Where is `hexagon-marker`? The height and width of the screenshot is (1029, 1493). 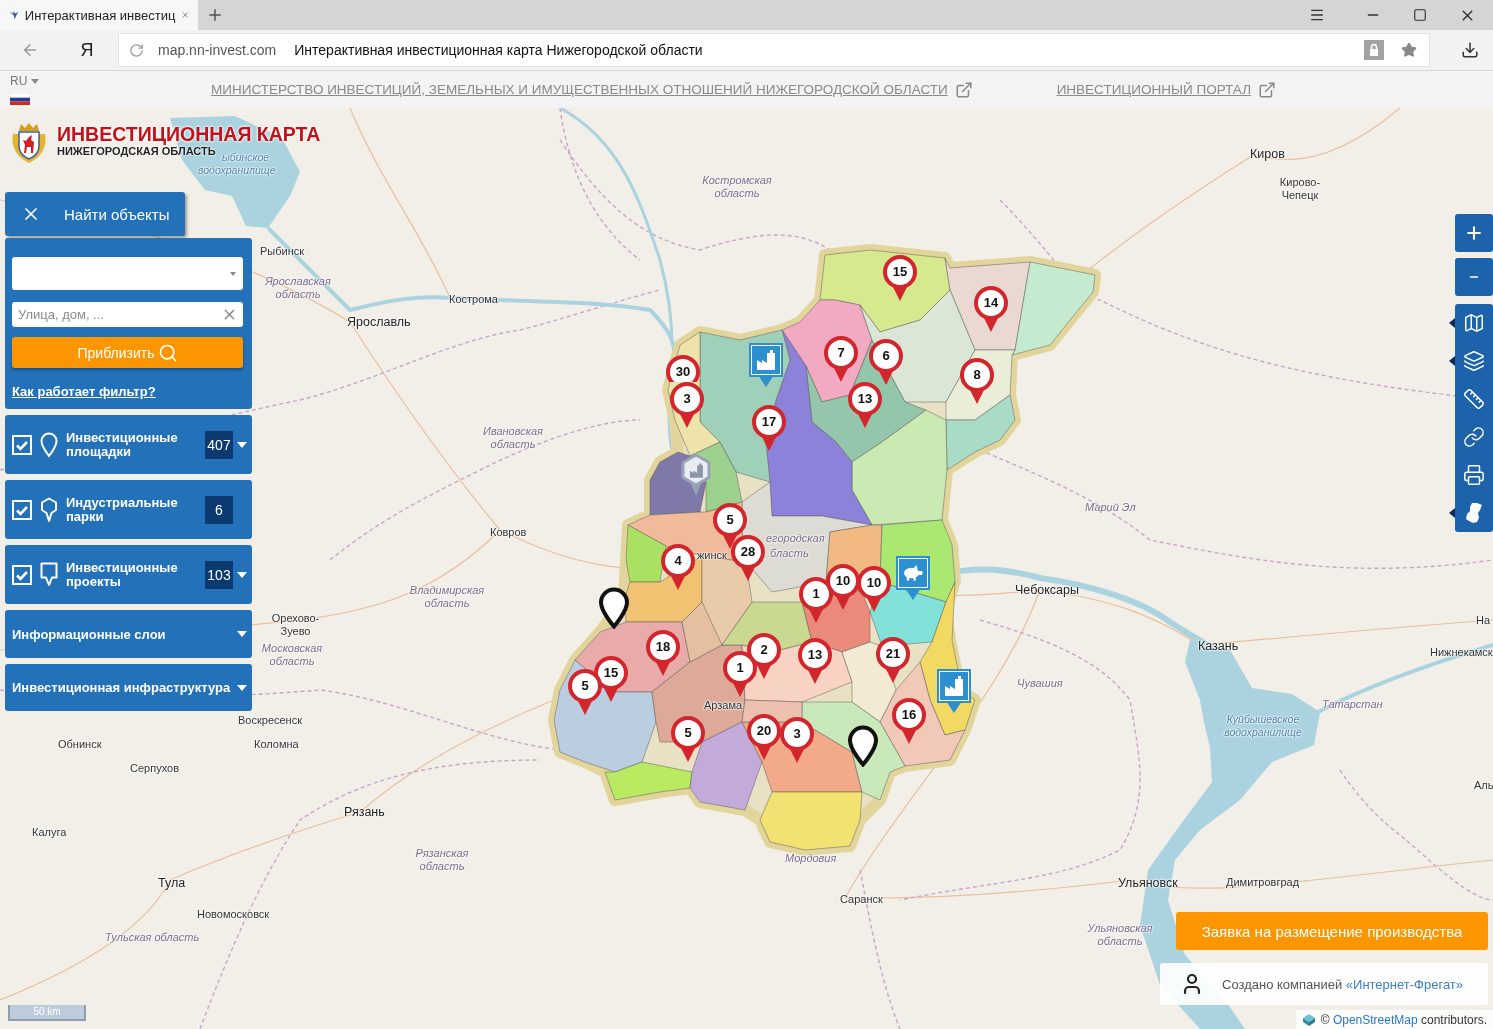
hexagon-marker is located at coordinates (696, 475).